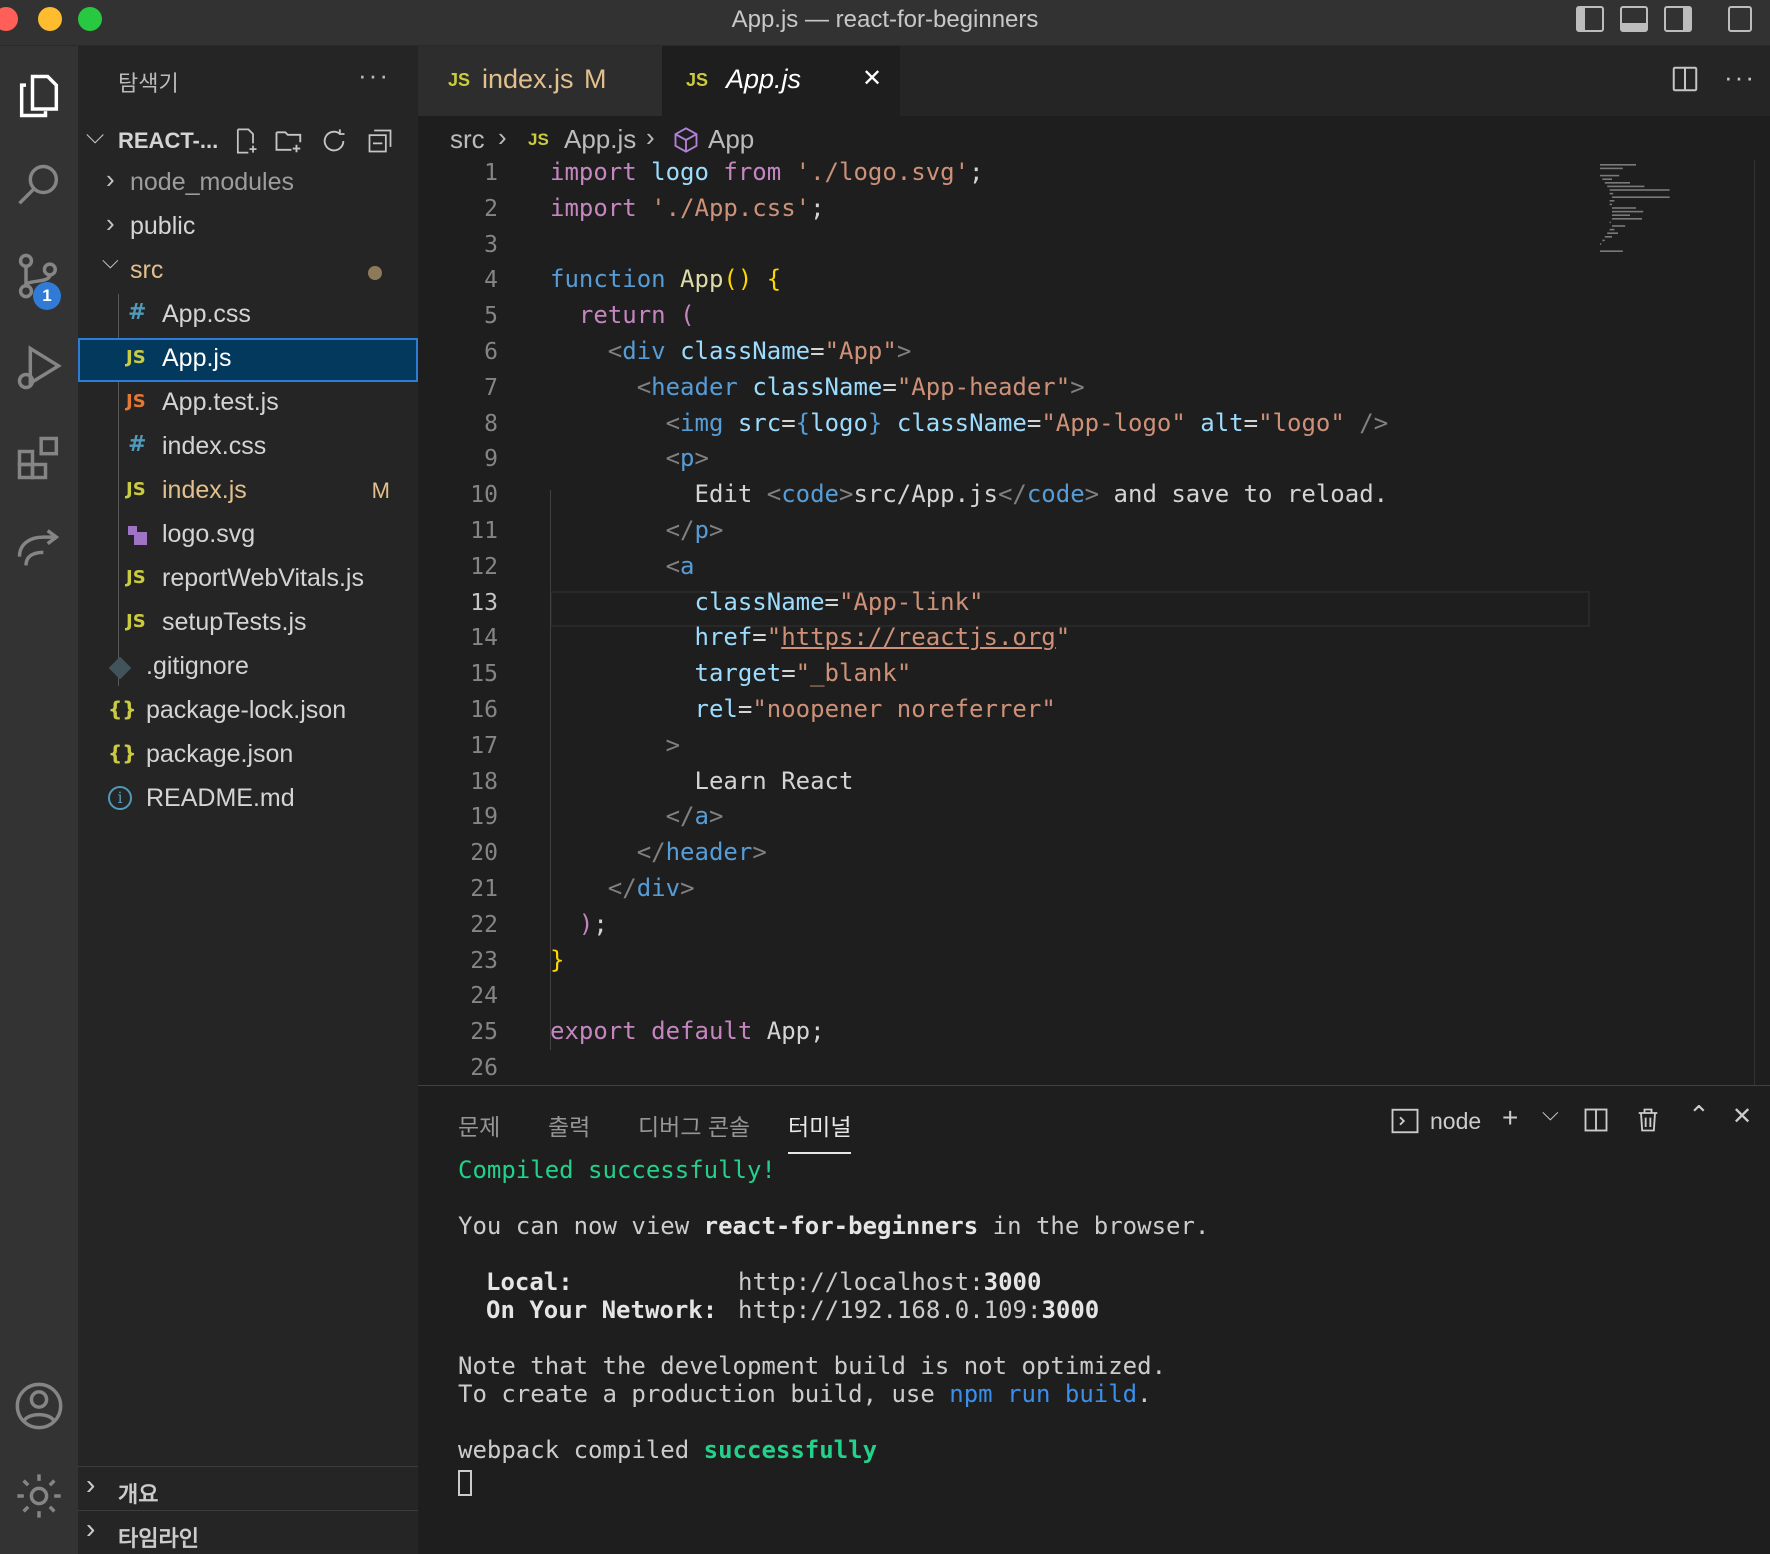  Describe the element at coordinates (39, 96) in the screenshot. I see `explorer-icon` at that location.